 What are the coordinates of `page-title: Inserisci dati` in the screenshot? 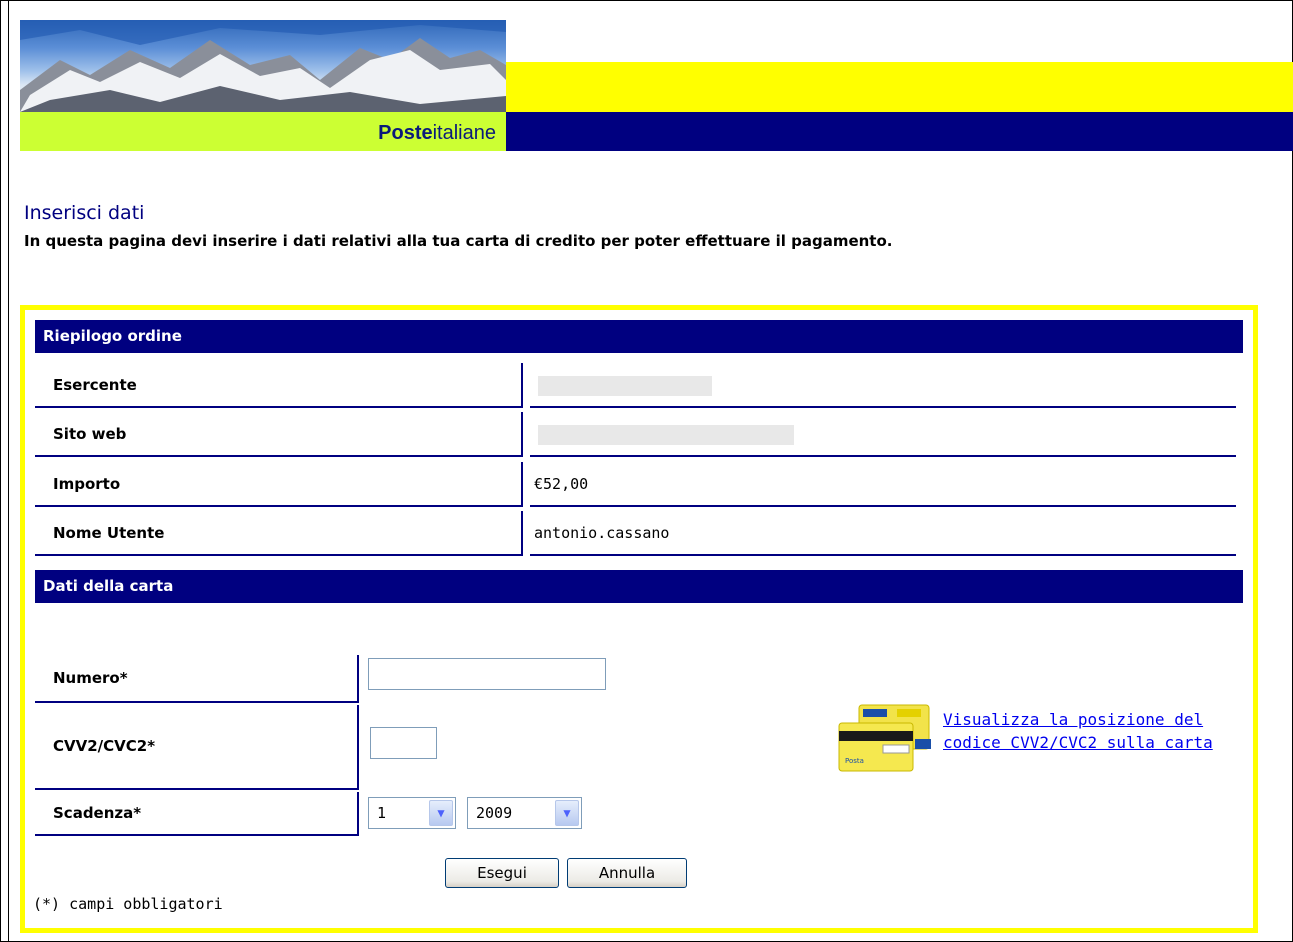 It's located at (84, 213).